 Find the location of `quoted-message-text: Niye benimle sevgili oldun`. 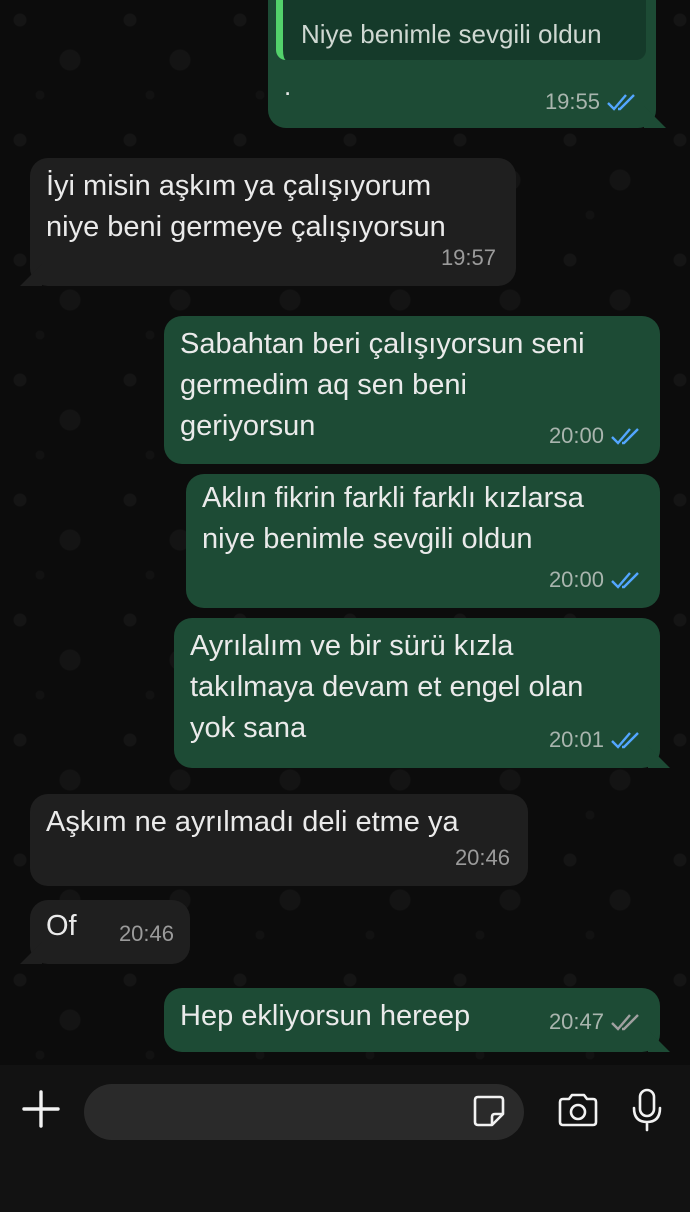

quoted-message-text: Niye benimle sevgili oldun is located at coordinates (451, 34).